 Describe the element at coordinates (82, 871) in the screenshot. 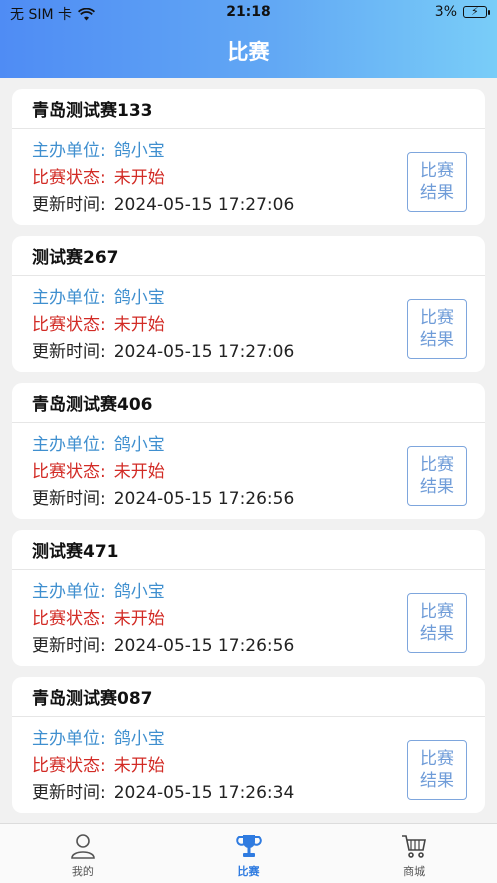

I see `tab-label: 我的` at that location.